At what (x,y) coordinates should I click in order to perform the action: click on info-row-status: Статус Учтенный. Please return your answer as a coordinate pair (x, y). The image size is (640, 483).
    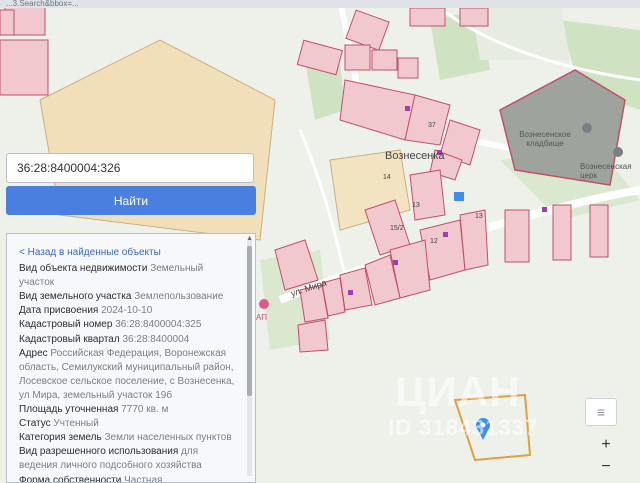
    Looking at the image, I should click on (128, 424).